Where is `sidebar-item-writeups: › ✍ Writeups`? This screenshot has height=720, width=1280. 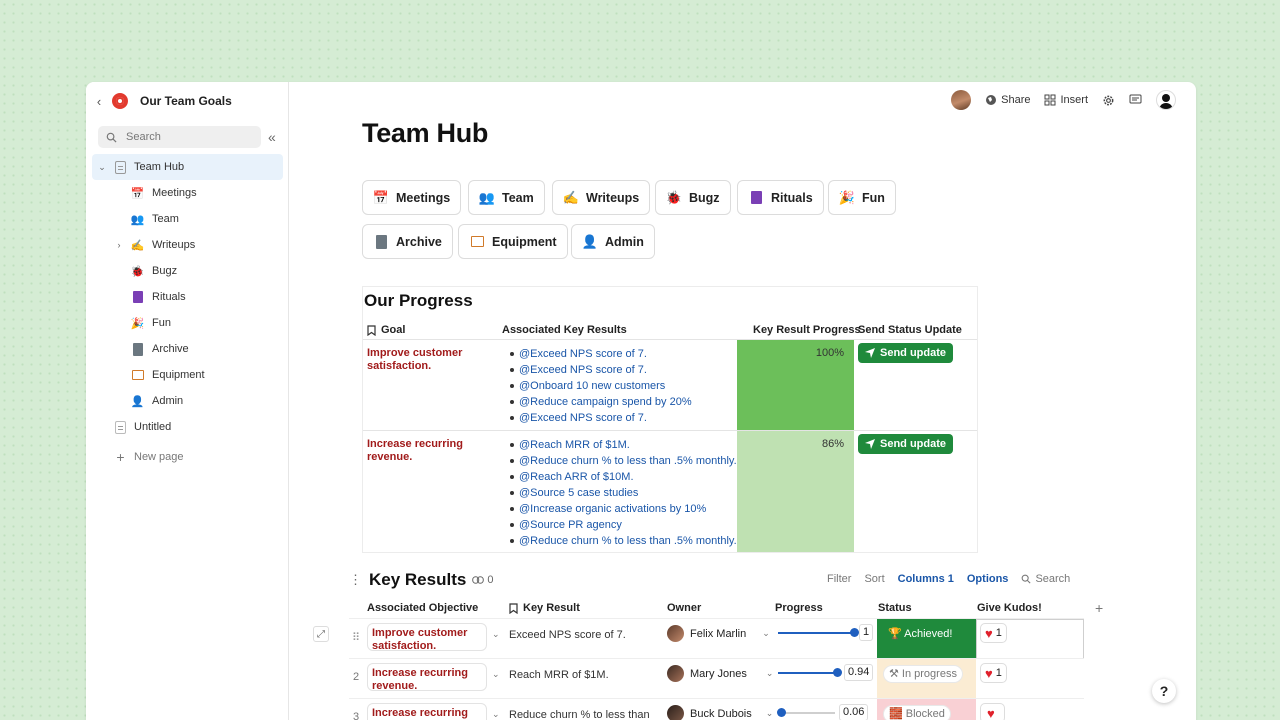 sidebar-item-writeups: › ✍ Writeups is located at coordinates (187, 245).